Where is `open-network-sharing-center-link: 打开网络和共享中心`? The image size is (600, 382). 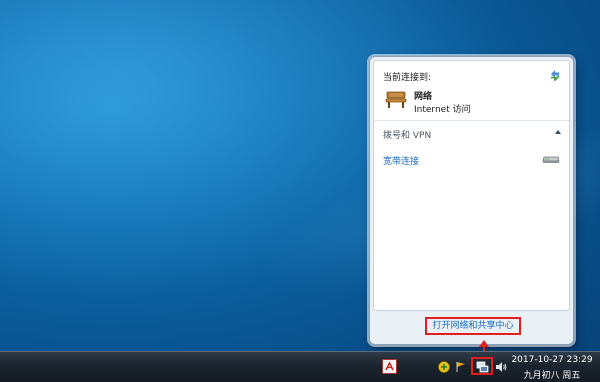 open-network-sharing-center-link: 打开网络和共享中心 is located at coordinates (473, 326).